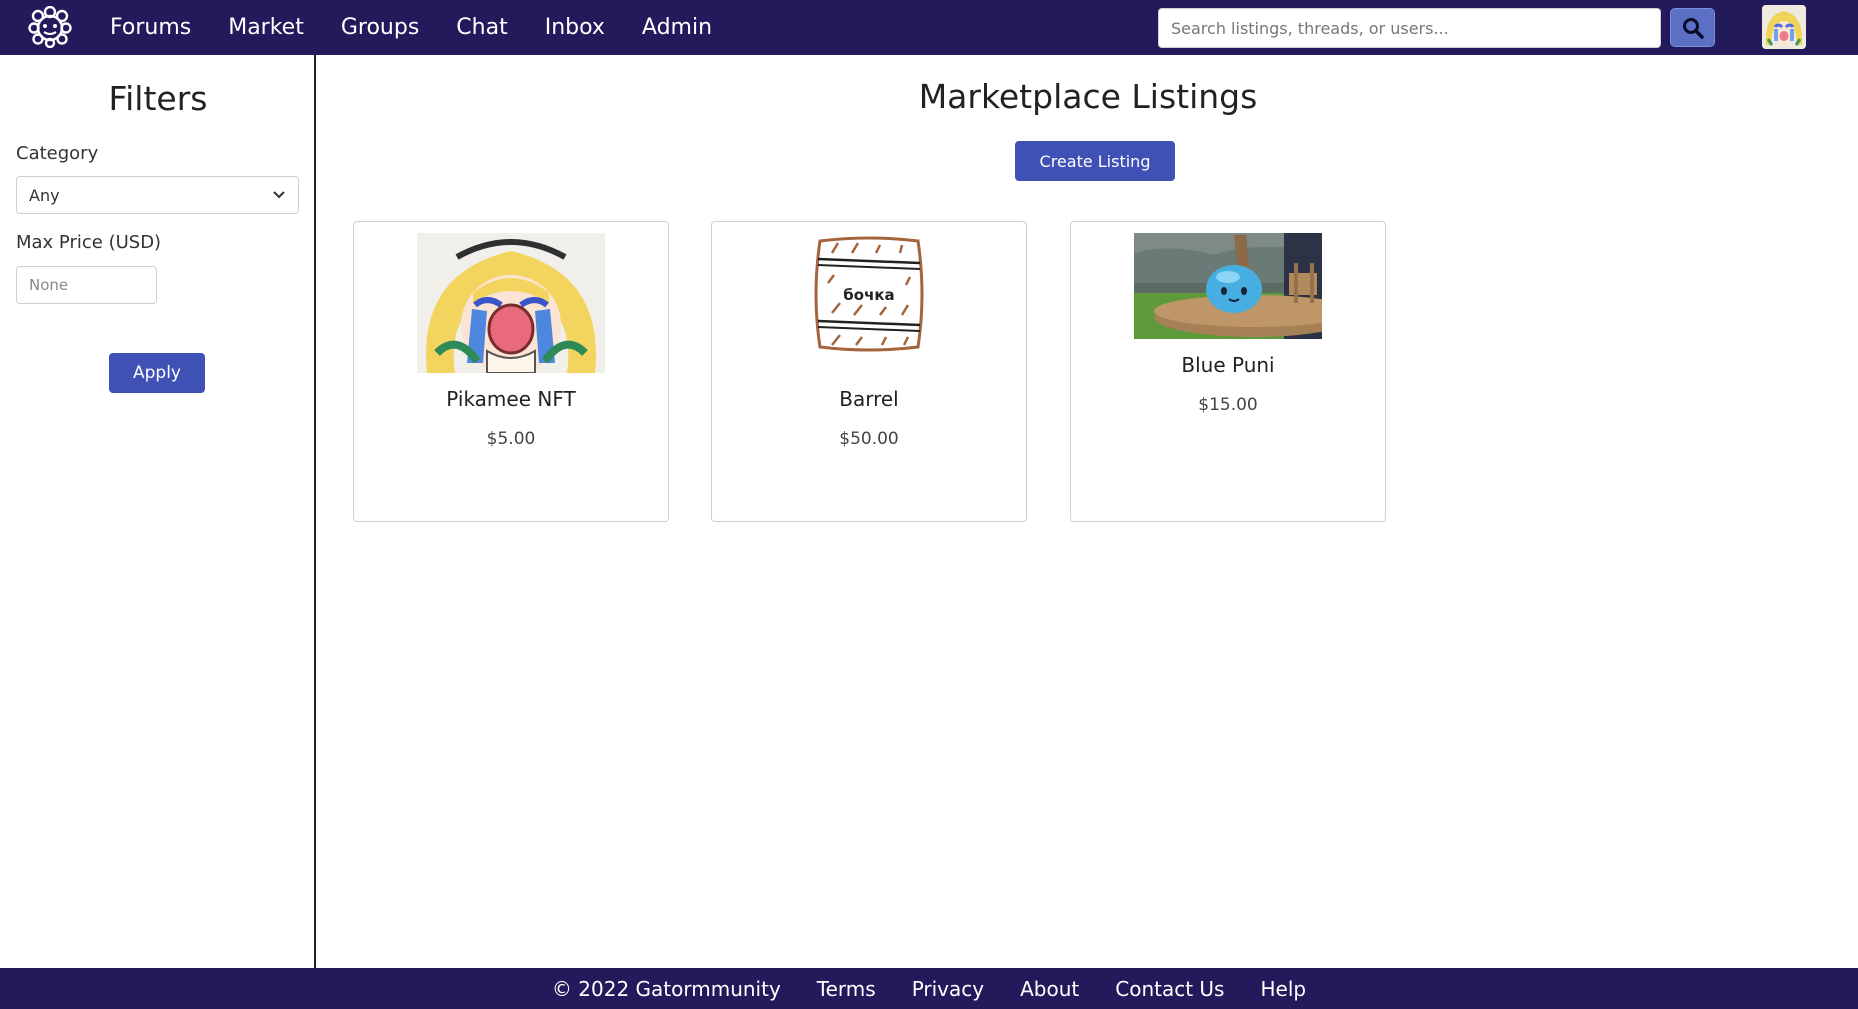 The image size is (1858, 1009). Describe the element at coordinates (1228, 286) in the screenshot. I see `blue-puni-image` at that location.